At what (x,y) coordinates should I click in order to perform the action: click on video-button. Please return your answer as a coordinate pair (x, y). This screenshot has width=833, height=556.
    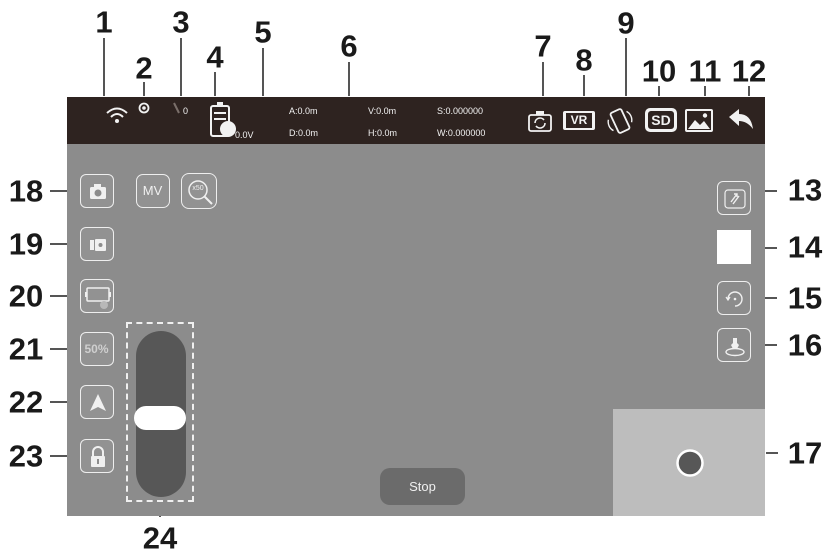
    Looking at the image, I should click on (97, 244).